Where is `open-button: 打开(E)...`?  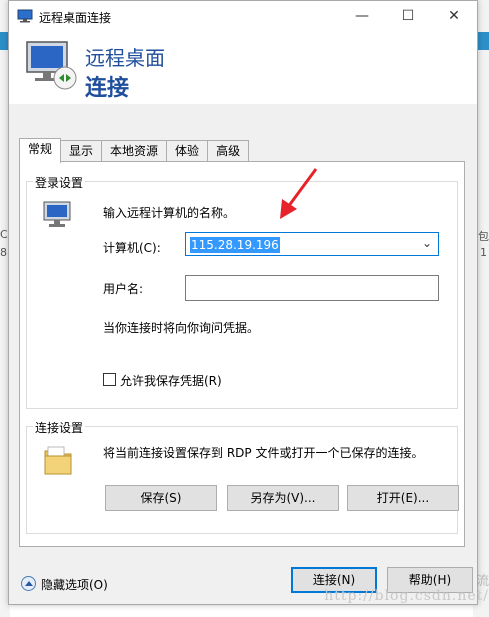 open-button: 打开(E)... is located at coordinates (403, 498).